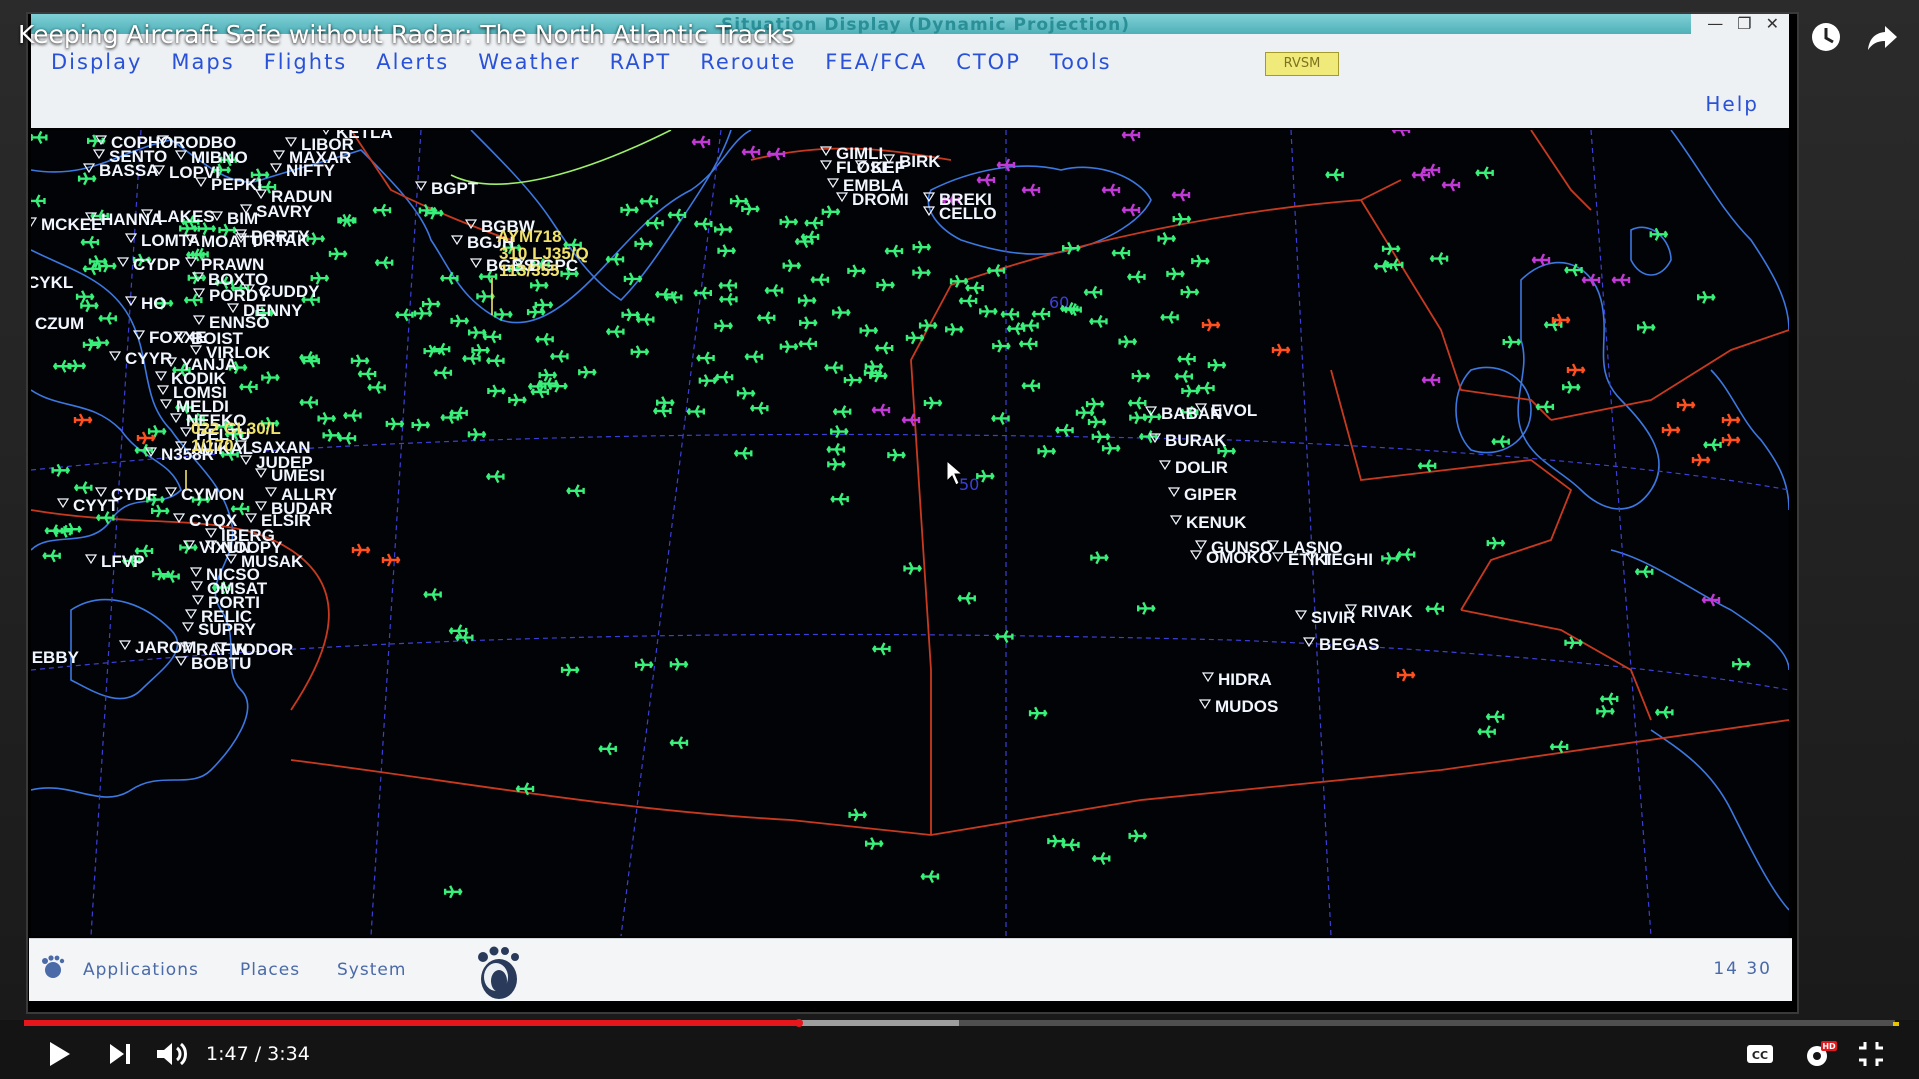 This screenshot has width=1919, height=1079. Describe the element at coordinates (1081, 62) in the screenshot. I see `menu-tools: Tools` at that location.